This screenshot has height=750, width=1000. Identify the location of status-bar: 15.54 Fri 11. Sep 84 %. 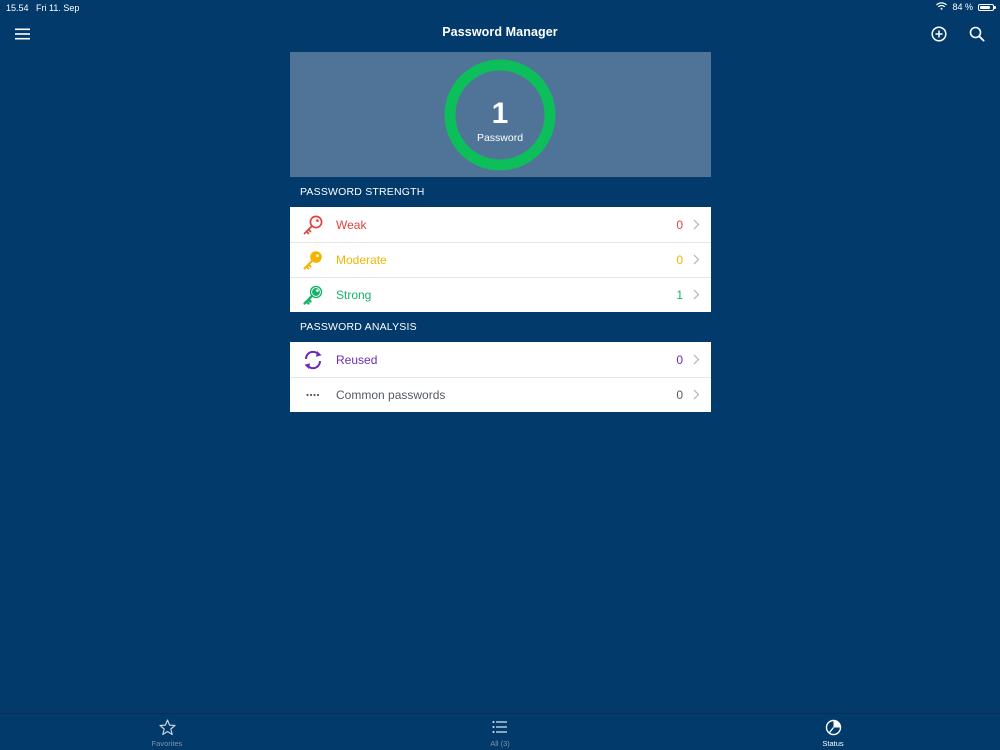
(500, 8).